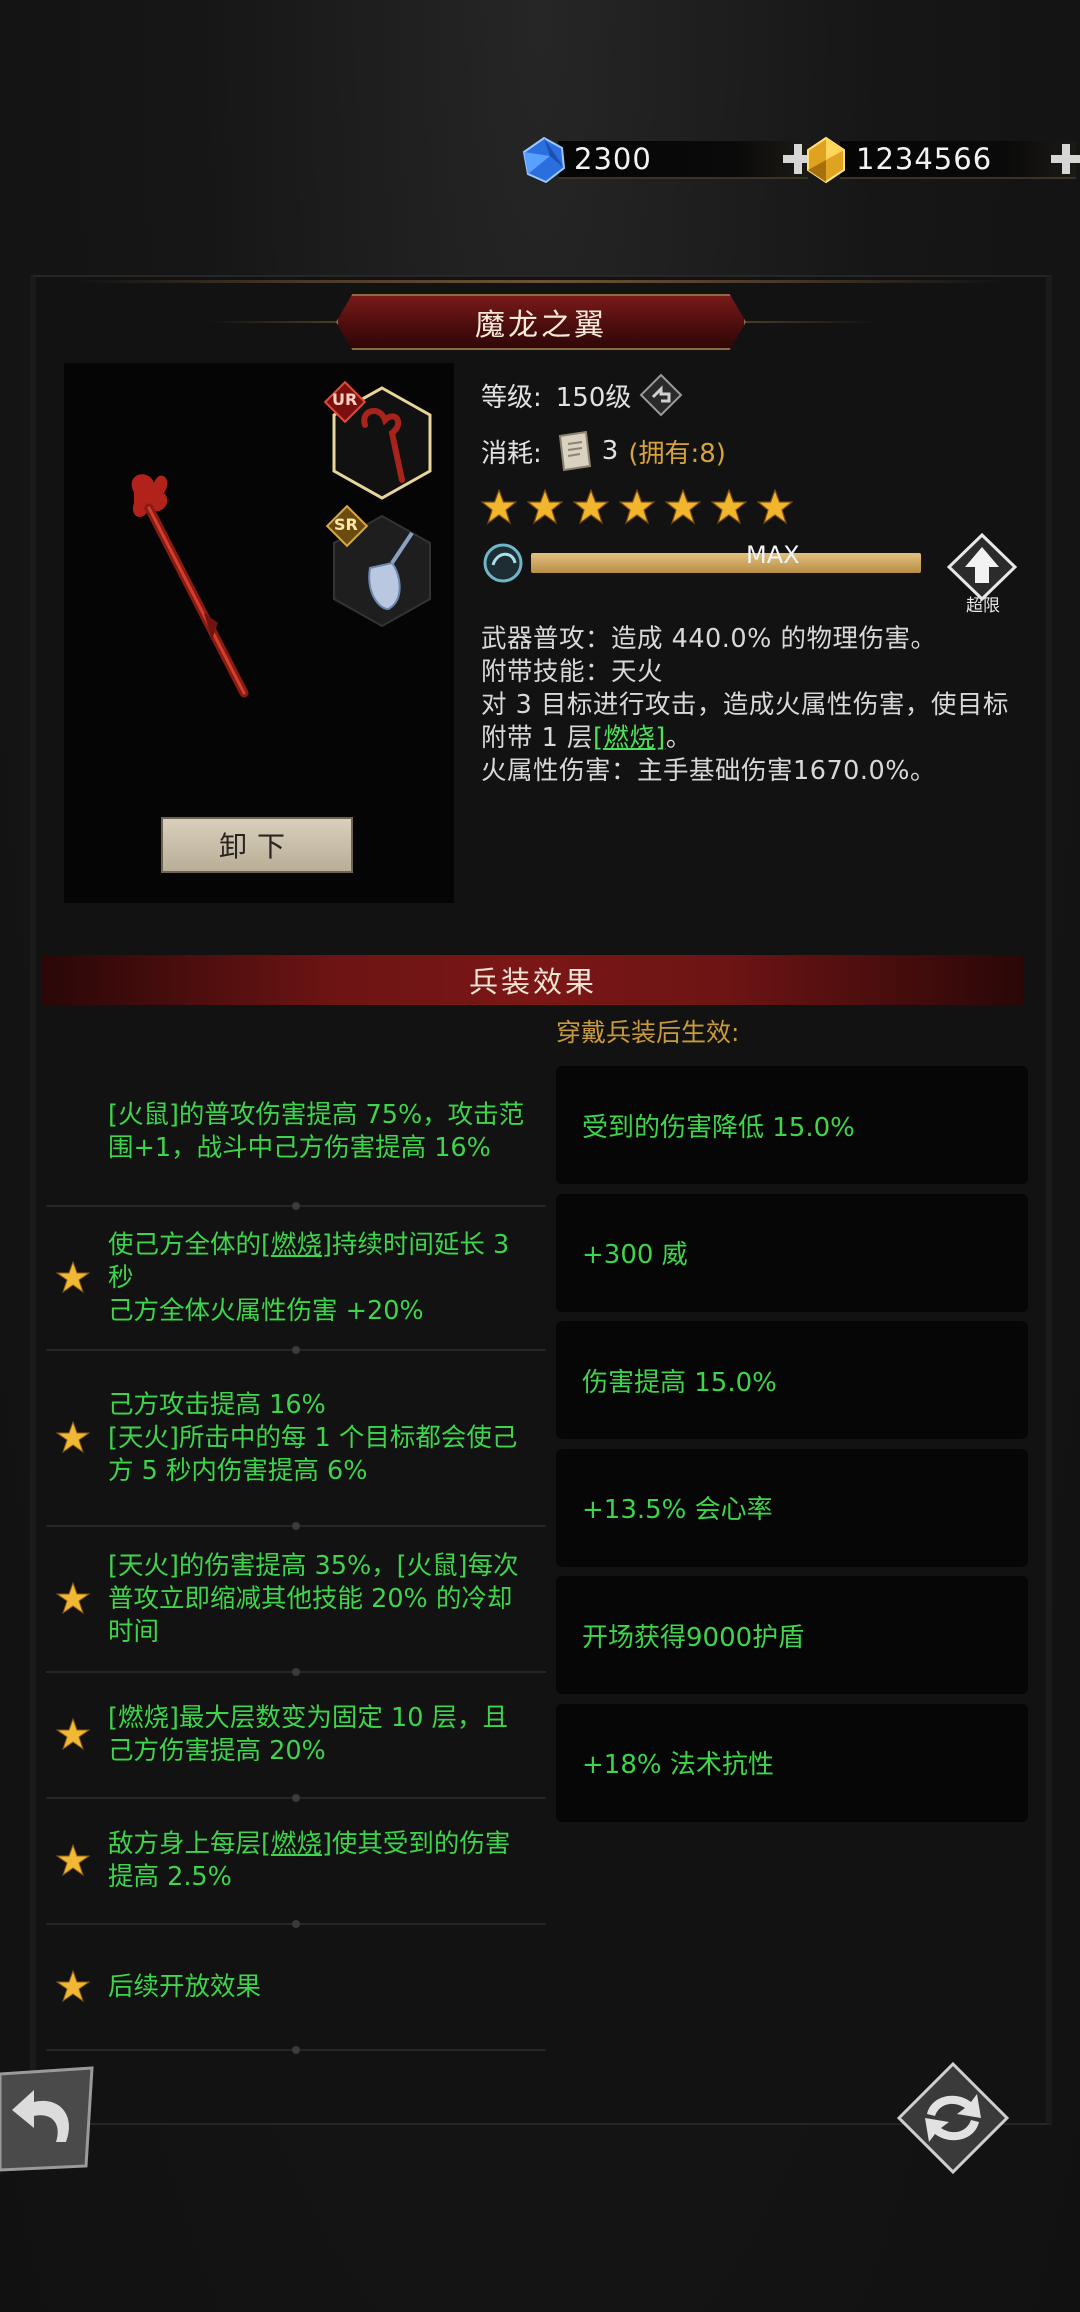 Image resolution: width=1080 pixels, height=2312 pixels. What do you see at coordinates (296, 1989) in the screenshot?
I see `effect-item: 后续开放效果` at bounding box center [296, 1989].